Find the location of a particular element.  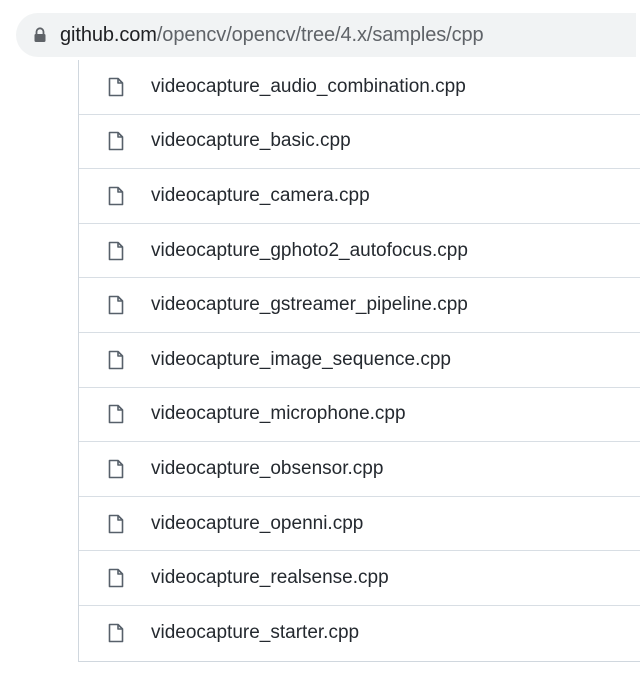

file-name-link: videocapture_openni.cpp is located at coordinates (257, 524).